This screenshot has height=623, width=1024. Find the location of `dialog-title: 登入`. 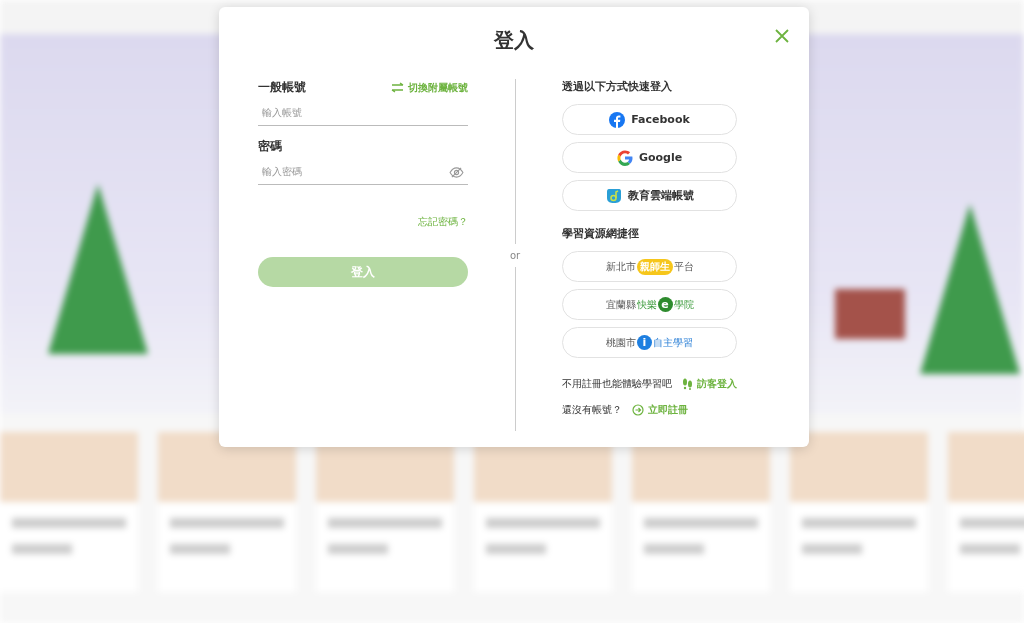

dialog-title: 登入 is located at coordinates (514, 40).